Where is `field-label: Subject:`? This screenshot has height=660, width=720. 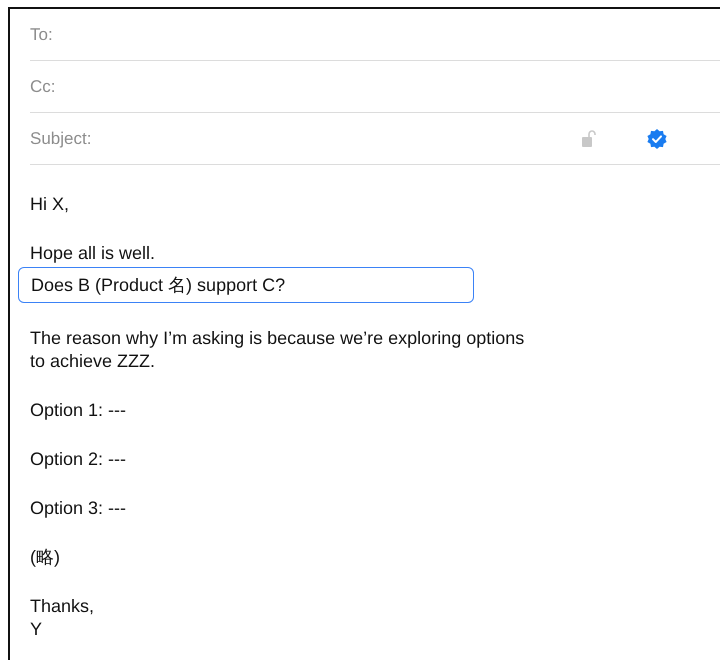
field-label: Subject: is located at coordinates (61, 138).